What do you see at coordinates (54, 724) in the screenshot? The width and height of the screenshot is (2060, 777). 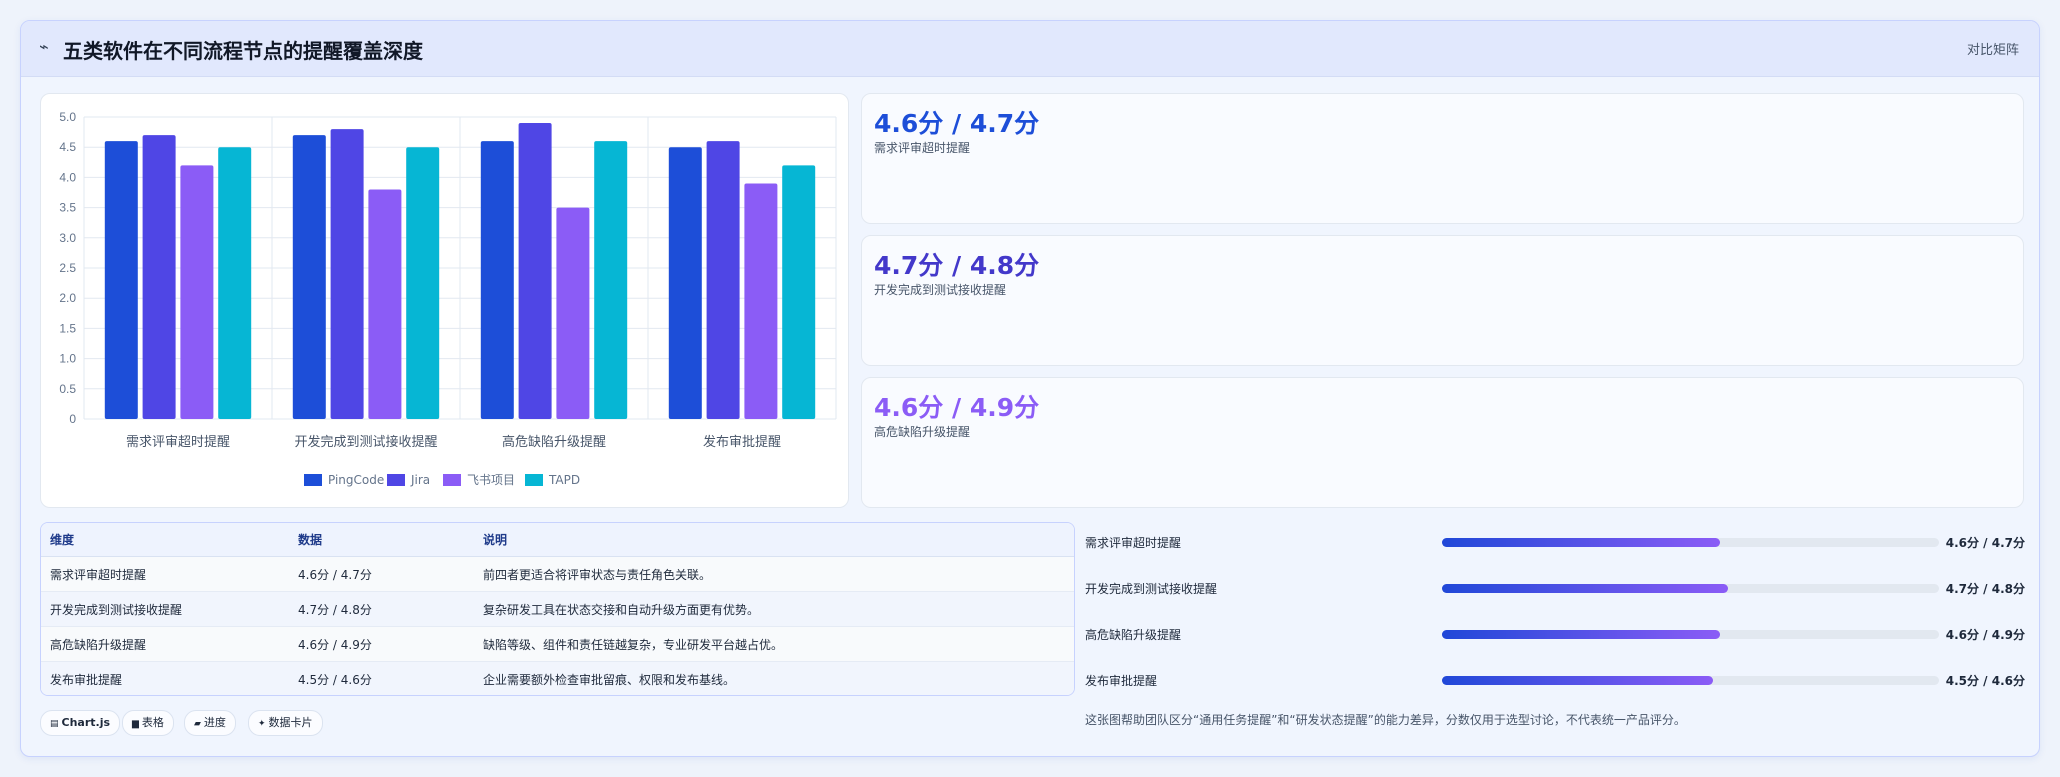 I see `chart-icon: ▤` at bounding box center [54, 724].